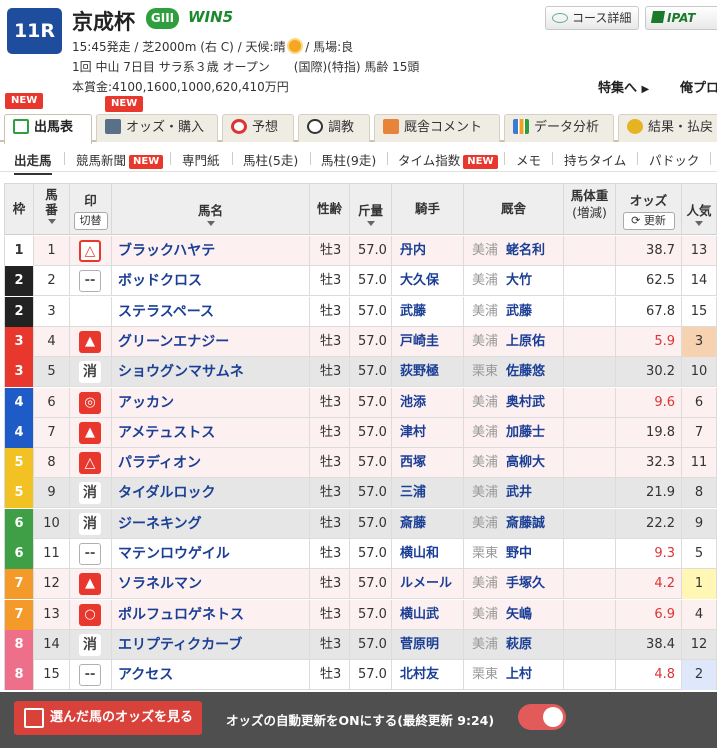 The image size is (717, 748). Describe the element at coordinates (519, 553) in the screenshot. I see `trainer-link: 野中` at that location.